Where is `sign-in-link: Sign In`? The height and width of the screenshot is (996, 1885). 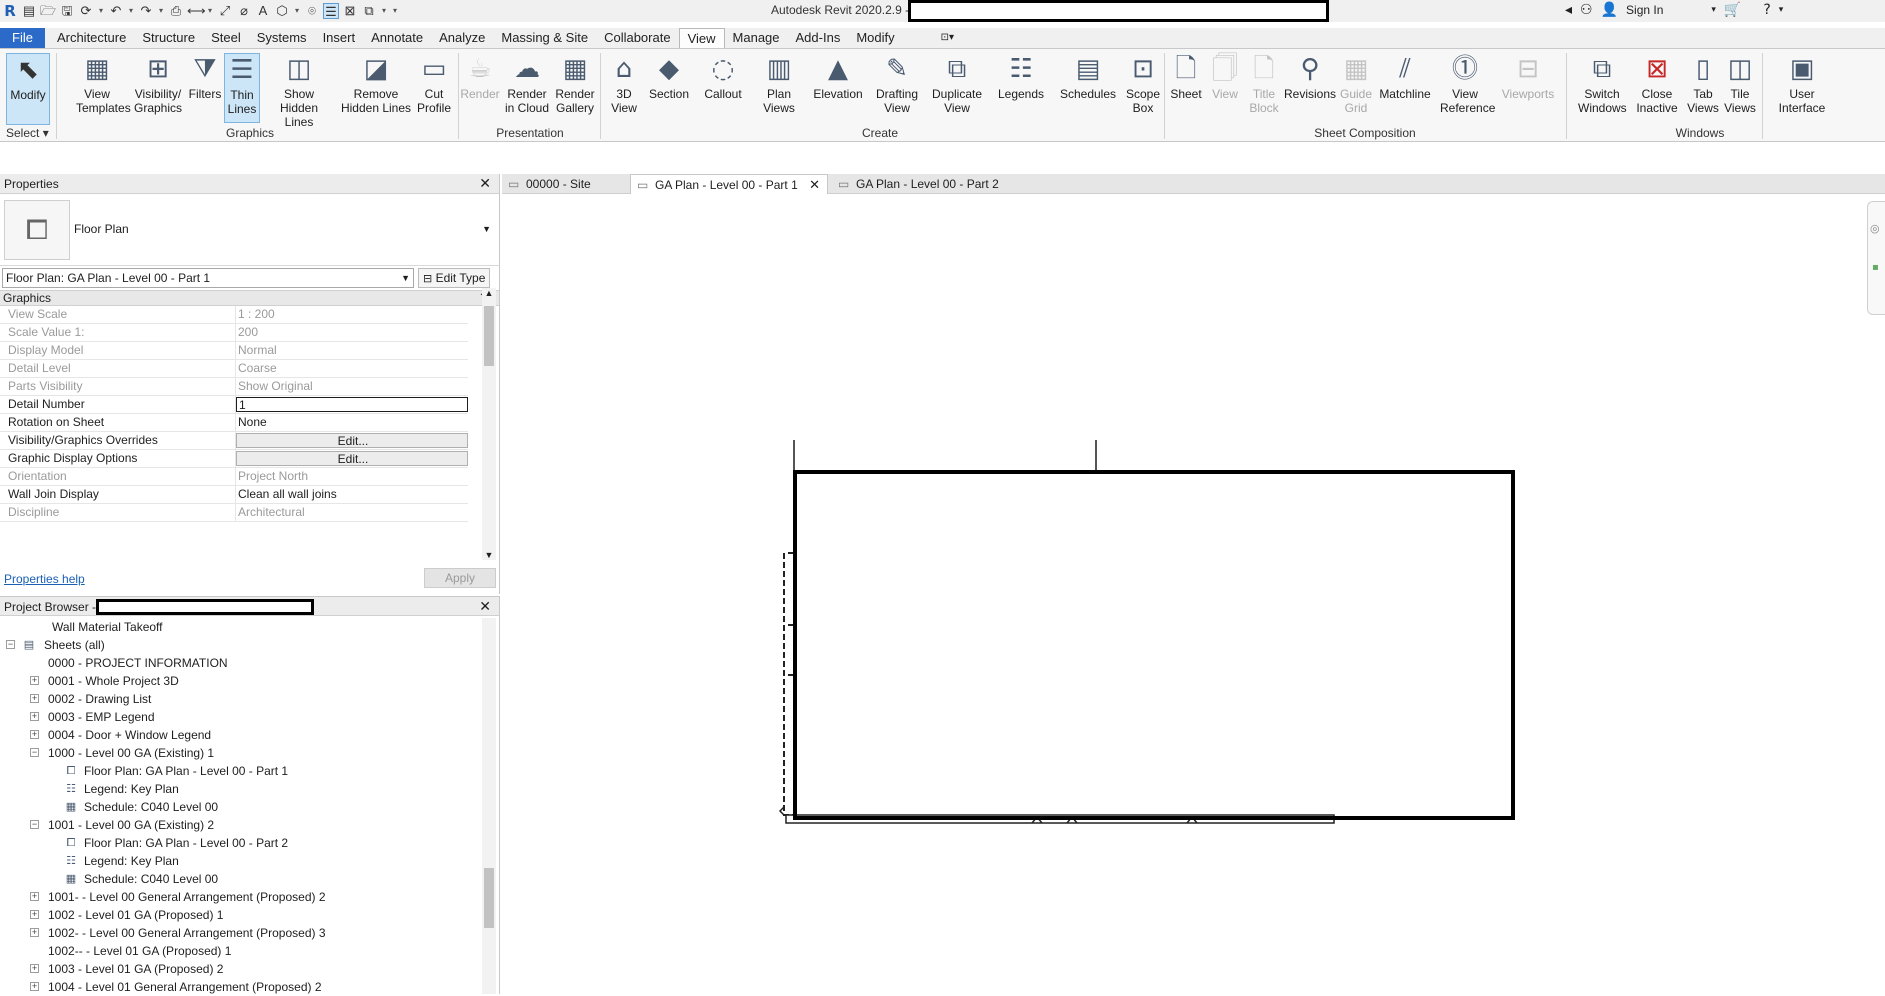
sign-in-link: Sign In is located at coordinates (1644, 10).